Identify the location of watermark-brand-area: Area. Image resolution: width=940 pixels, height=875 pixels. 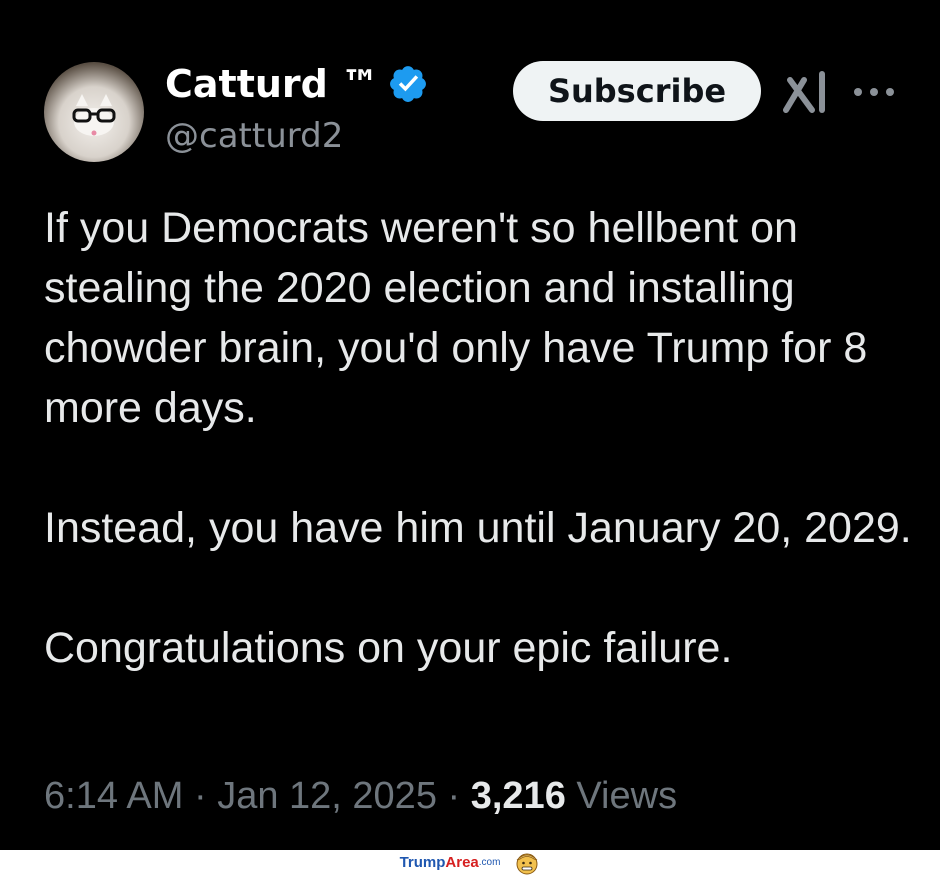
(462, 862).